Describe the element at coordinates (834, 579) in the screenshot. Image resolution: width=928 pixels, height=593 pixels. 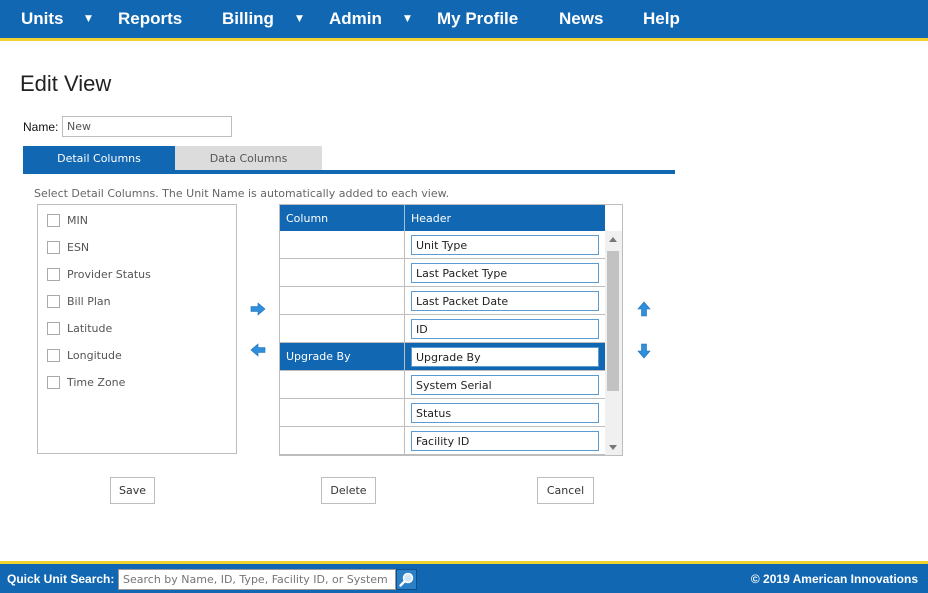
I see `copyright-text: © 2019 American Innovations` at that location.